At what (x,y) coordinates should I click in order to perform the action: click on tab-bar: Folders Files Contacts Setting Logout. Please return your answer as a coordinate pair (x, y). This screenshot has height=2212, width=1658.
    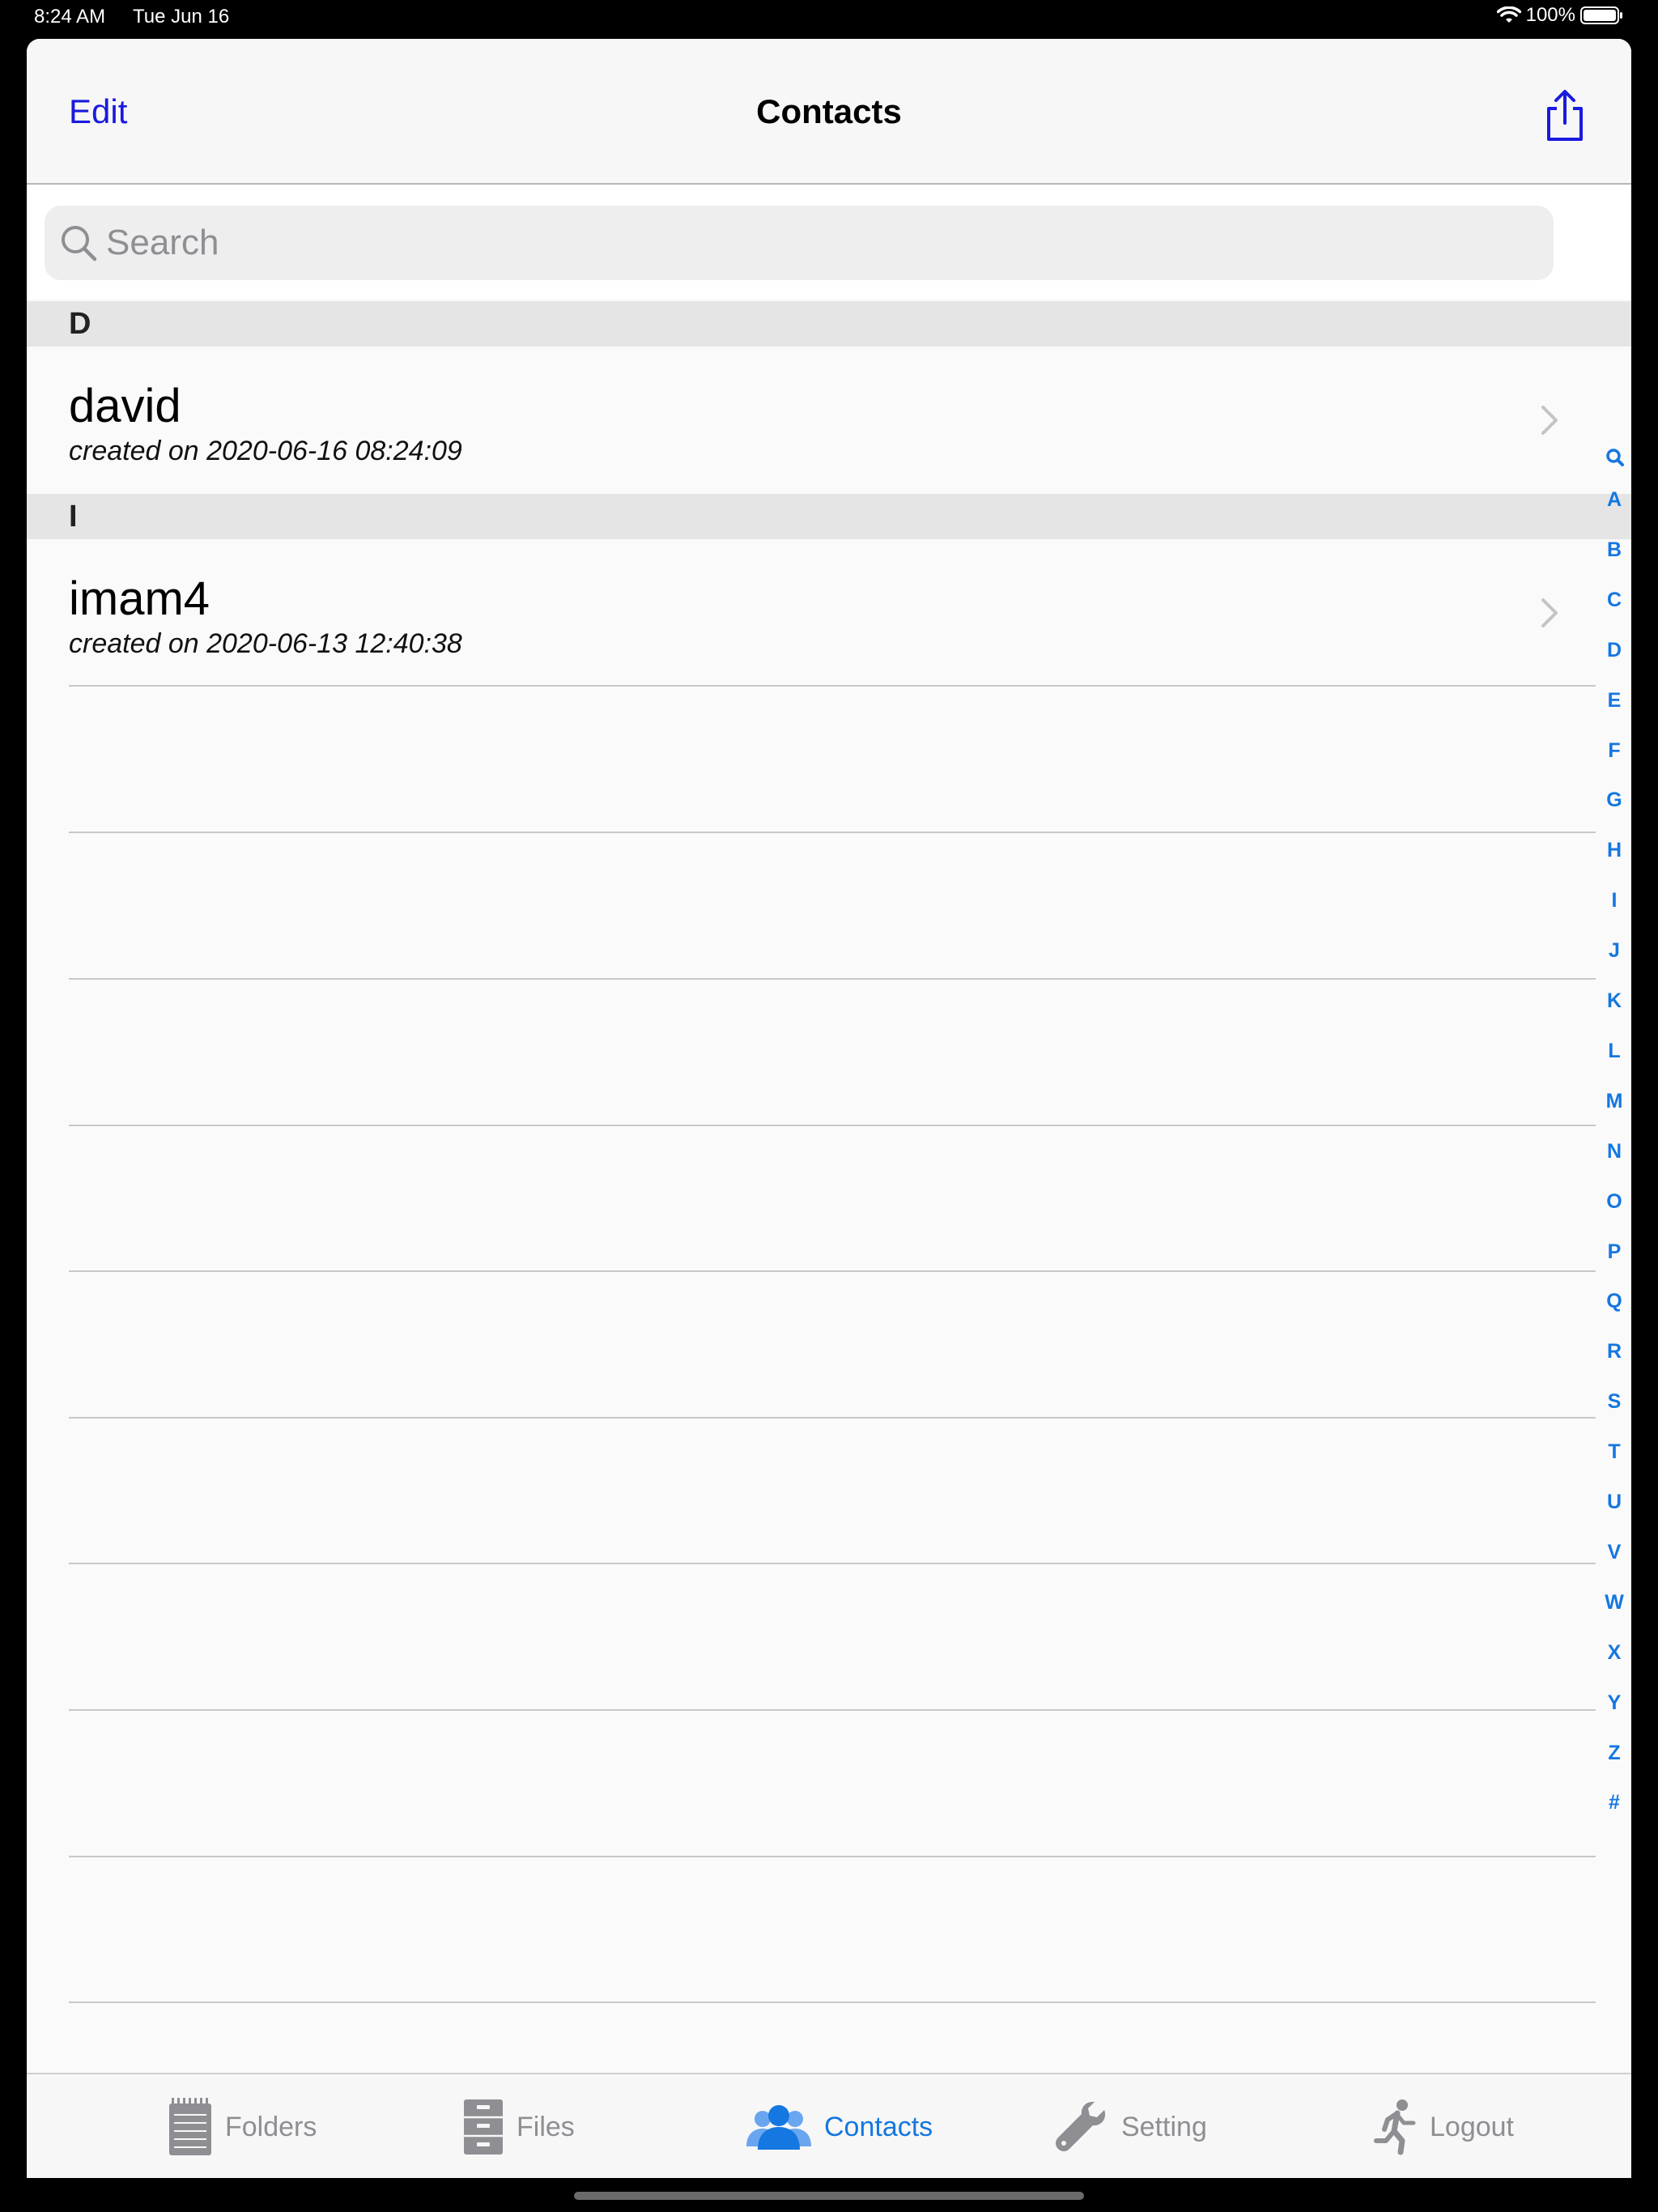
    Looking at the image, I should click on (829, 2126).